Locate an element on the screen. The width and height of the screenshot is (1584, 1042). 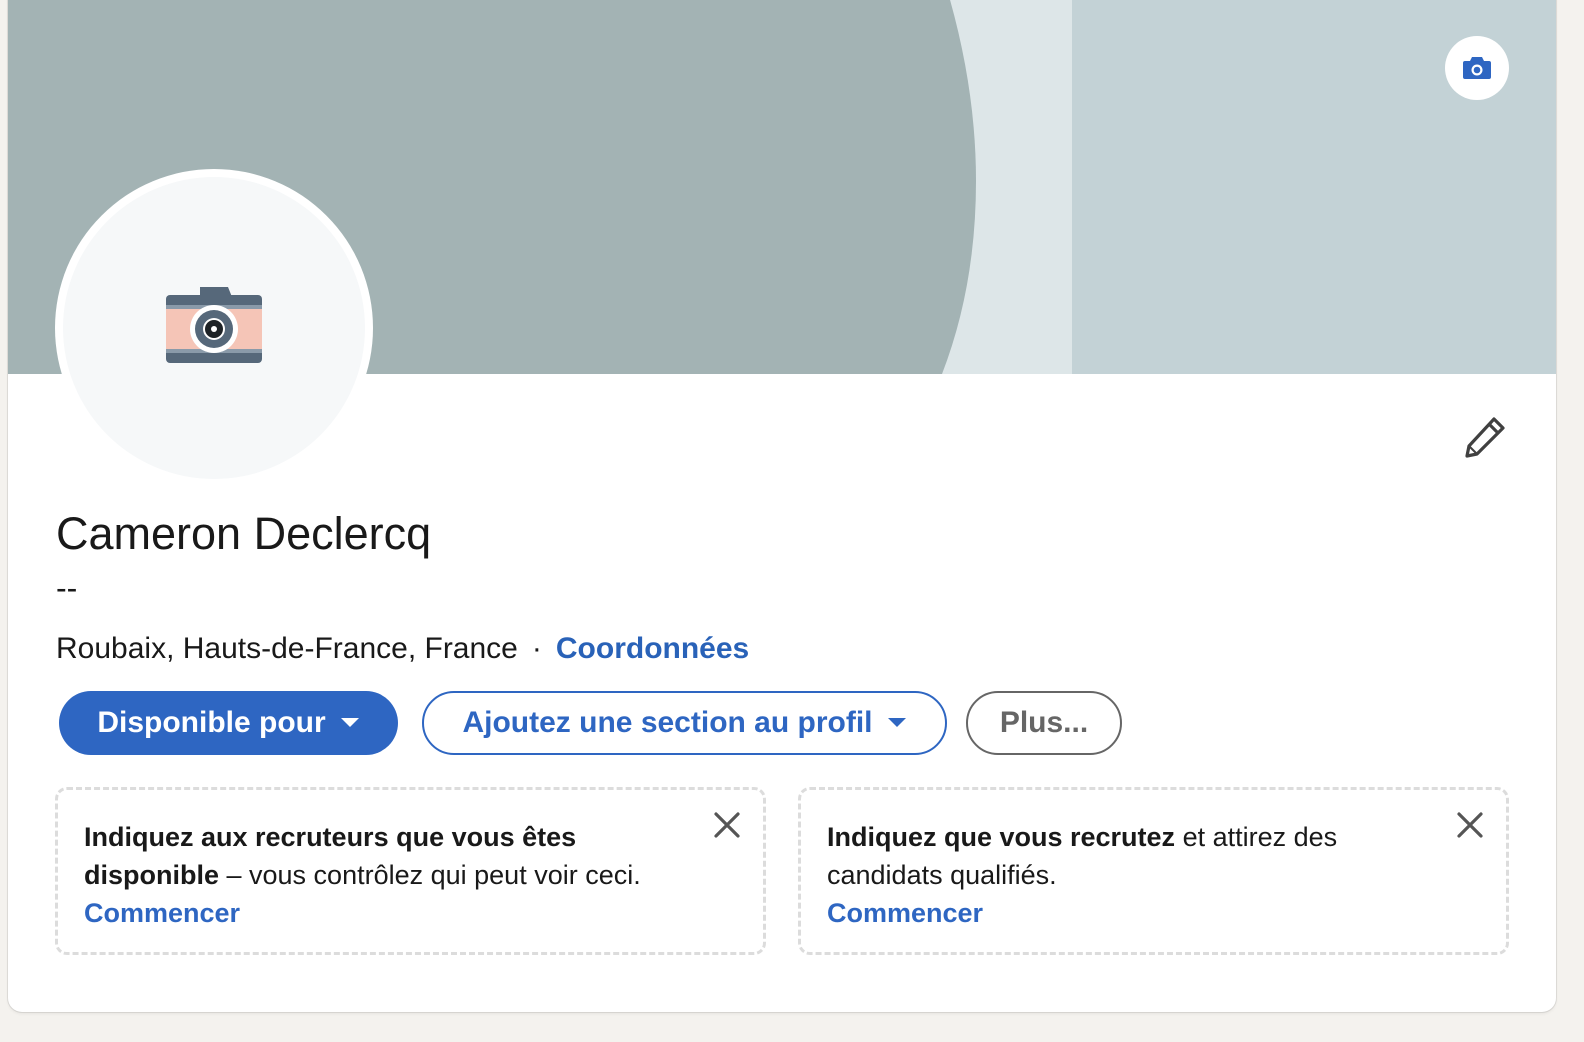
add-section-label: Ajoutez une section au profil is located at coordinates (667, 722).